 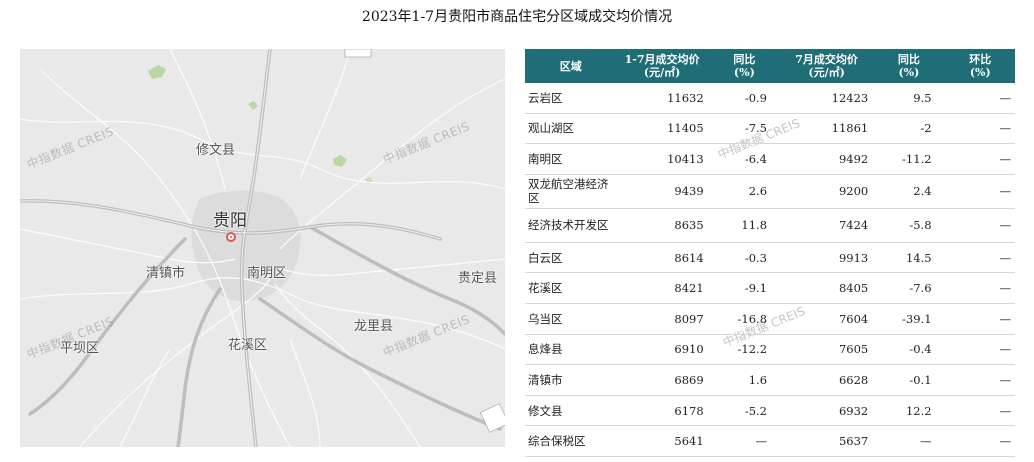 What do you see at coordinates (662, 319) in the screenshot?
I see `cell-avg-ytd: 8097` at bounding box center [662, 319].